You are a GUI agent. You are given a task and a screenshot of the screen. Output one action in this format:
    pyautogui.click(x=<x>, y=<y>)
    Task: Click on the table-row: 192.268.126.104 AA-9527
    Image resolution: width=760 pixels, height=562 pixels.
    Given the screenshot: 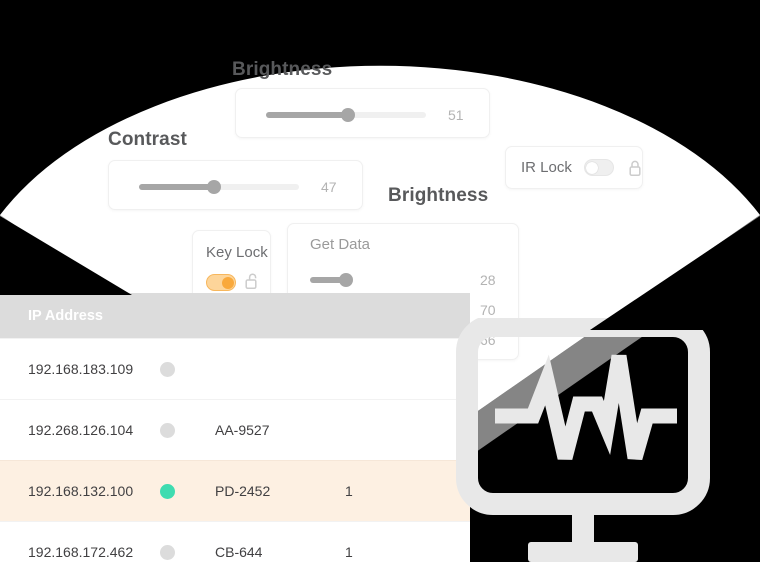 What is the action you would take?
    pyautogui.click(x=235, y=429)
    